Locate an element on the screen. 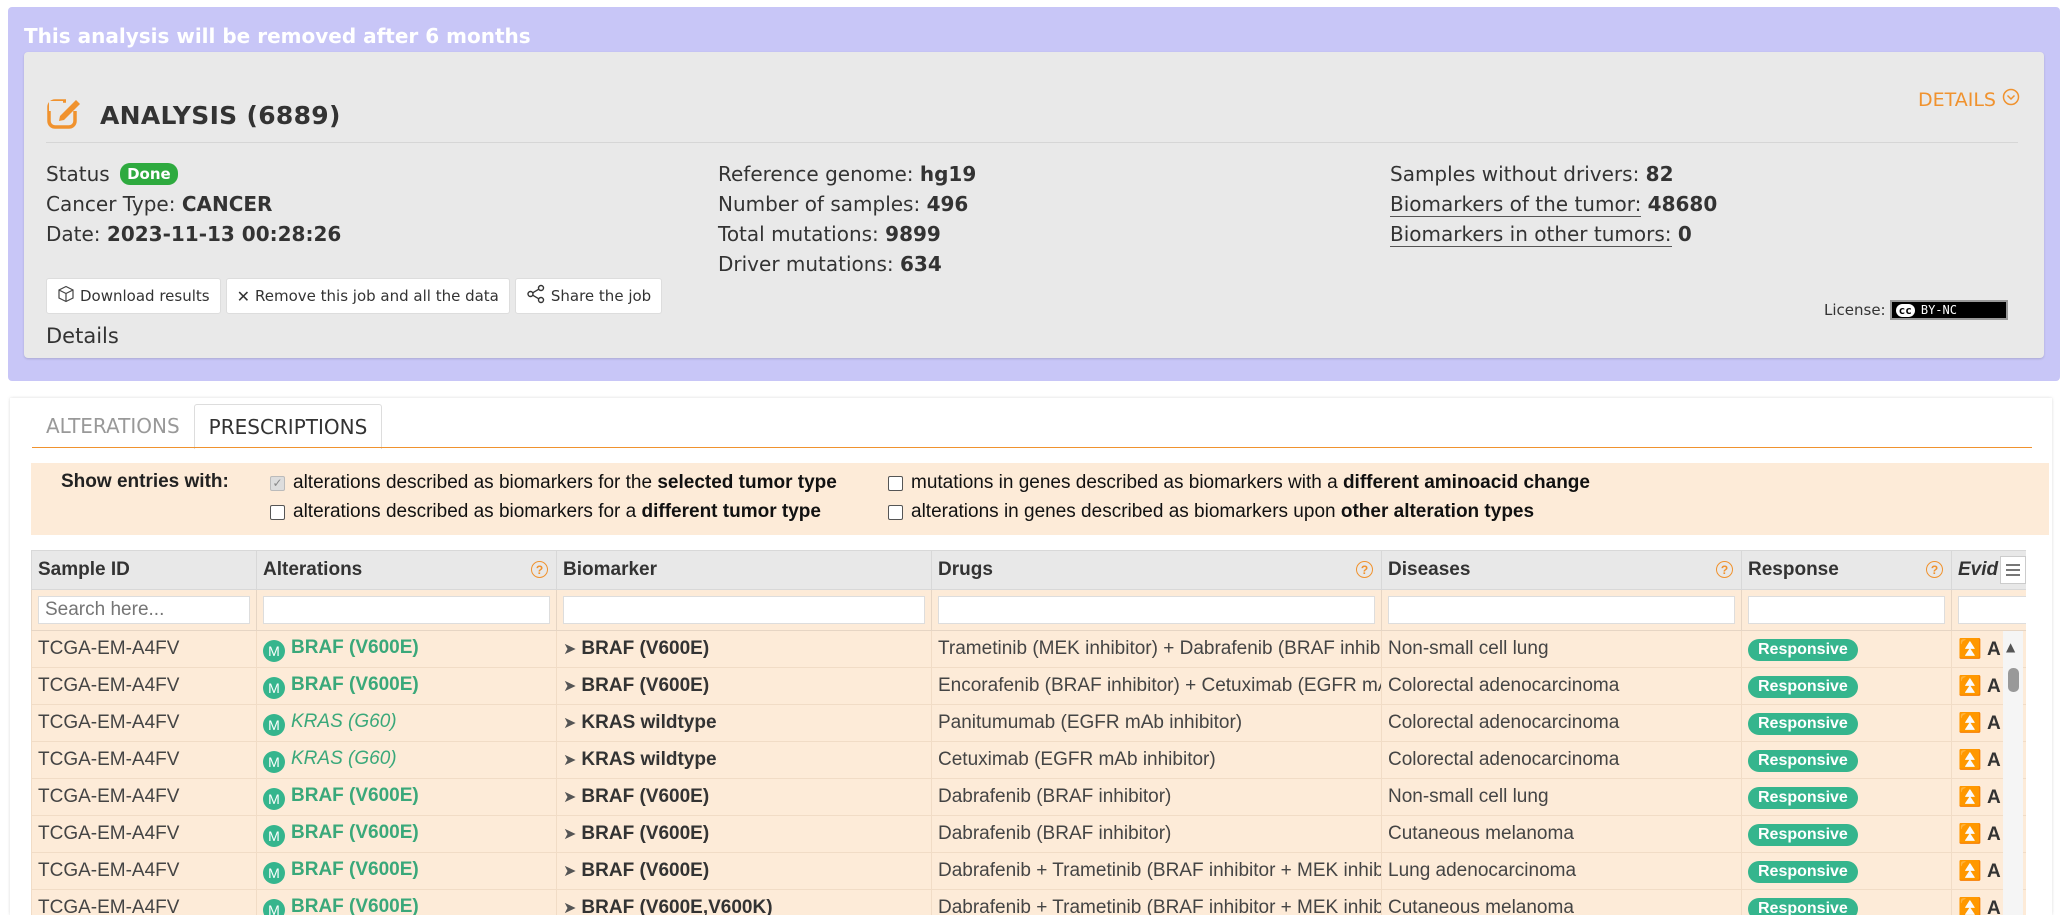 This screenshot has height=915, width=2070. details-toggle-label: DETAILS is located at coordinates (1956, 99).